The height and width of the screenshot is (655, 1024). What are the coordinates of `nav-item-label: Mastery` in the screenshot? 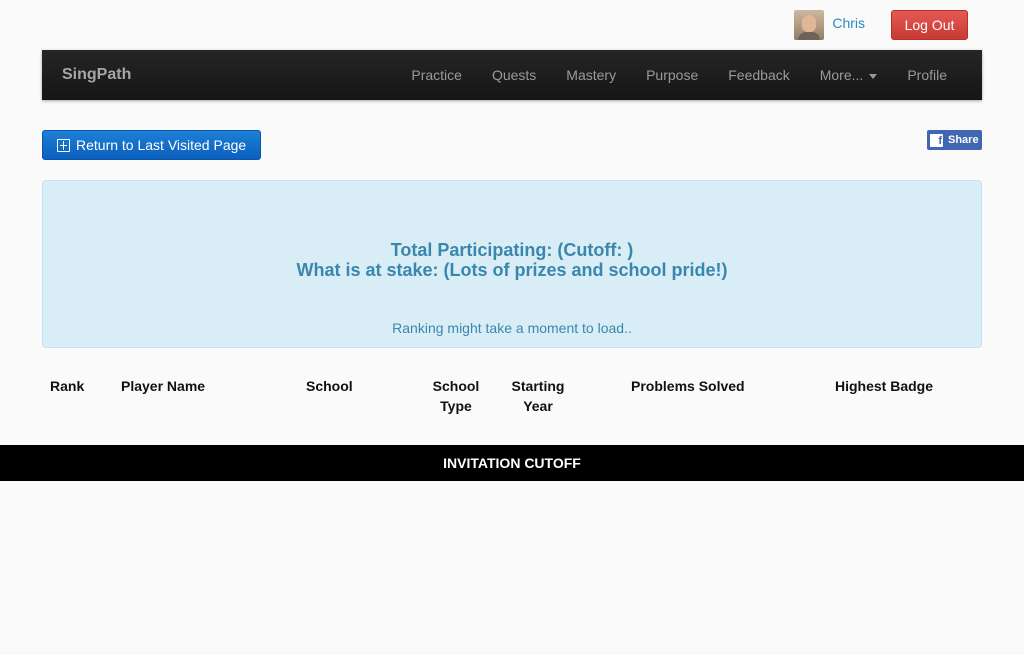 It's located at (591, 75).